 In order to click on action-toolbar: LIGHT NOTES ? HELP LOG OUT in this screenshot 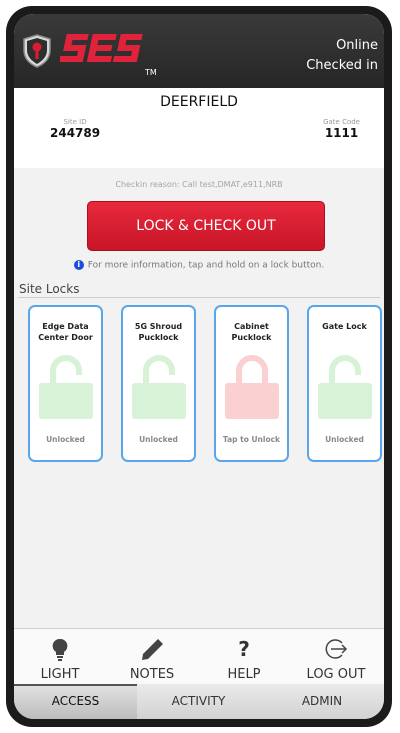, I will do `click(199, 656)`.